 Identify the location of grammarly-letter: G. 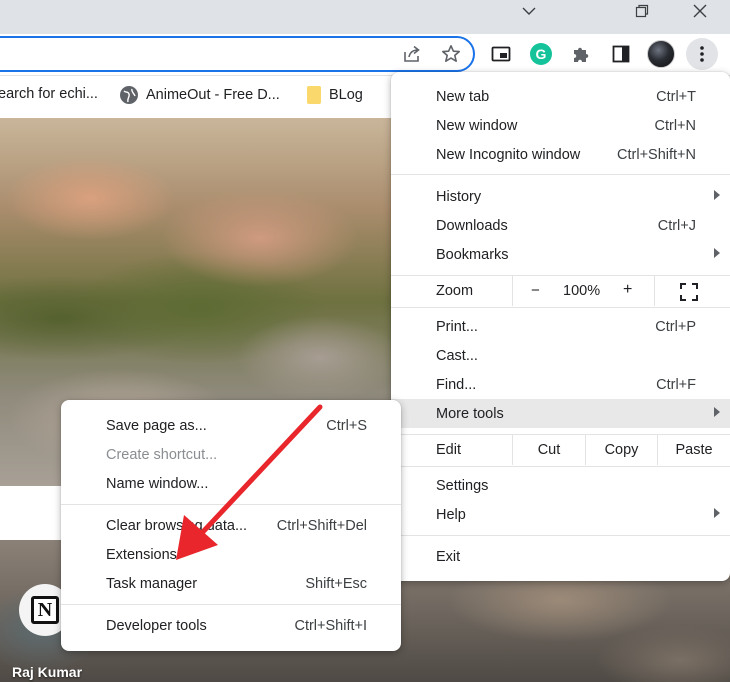
(541, 54).